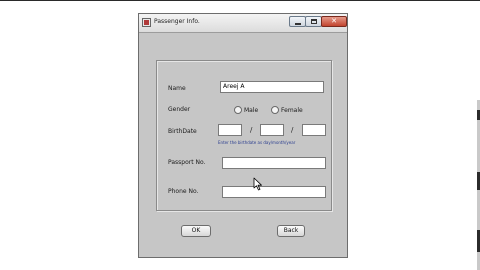 The width and height of the screenshot is (480, 270). What do you see at coordinates (275, 110) in the screenshot?
I see `female-radio` at bounding box center [275, 110].